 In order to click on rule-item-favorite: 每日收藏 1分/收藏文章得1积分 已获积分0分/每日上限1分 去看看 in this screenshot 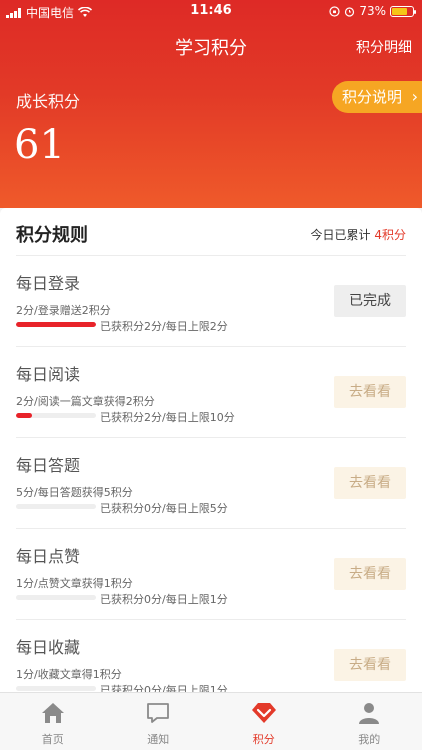, I will do `click(211, 656)`.